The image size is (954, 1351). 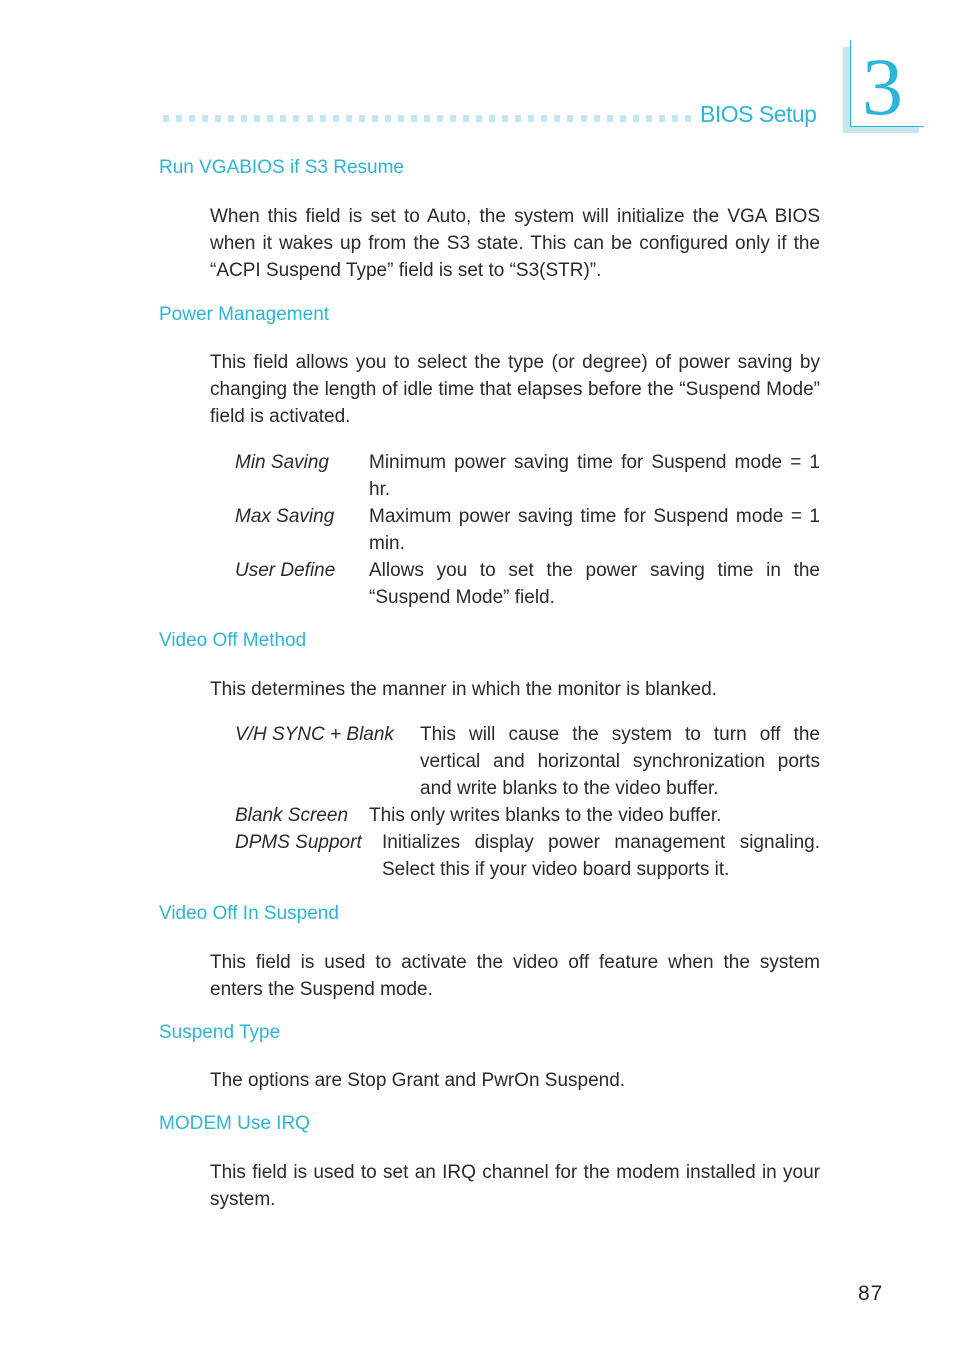 What do you see at coordinates (850, 83) in the screenshot?
I see `chapter-number-rule` at bounding box center [850, 83].